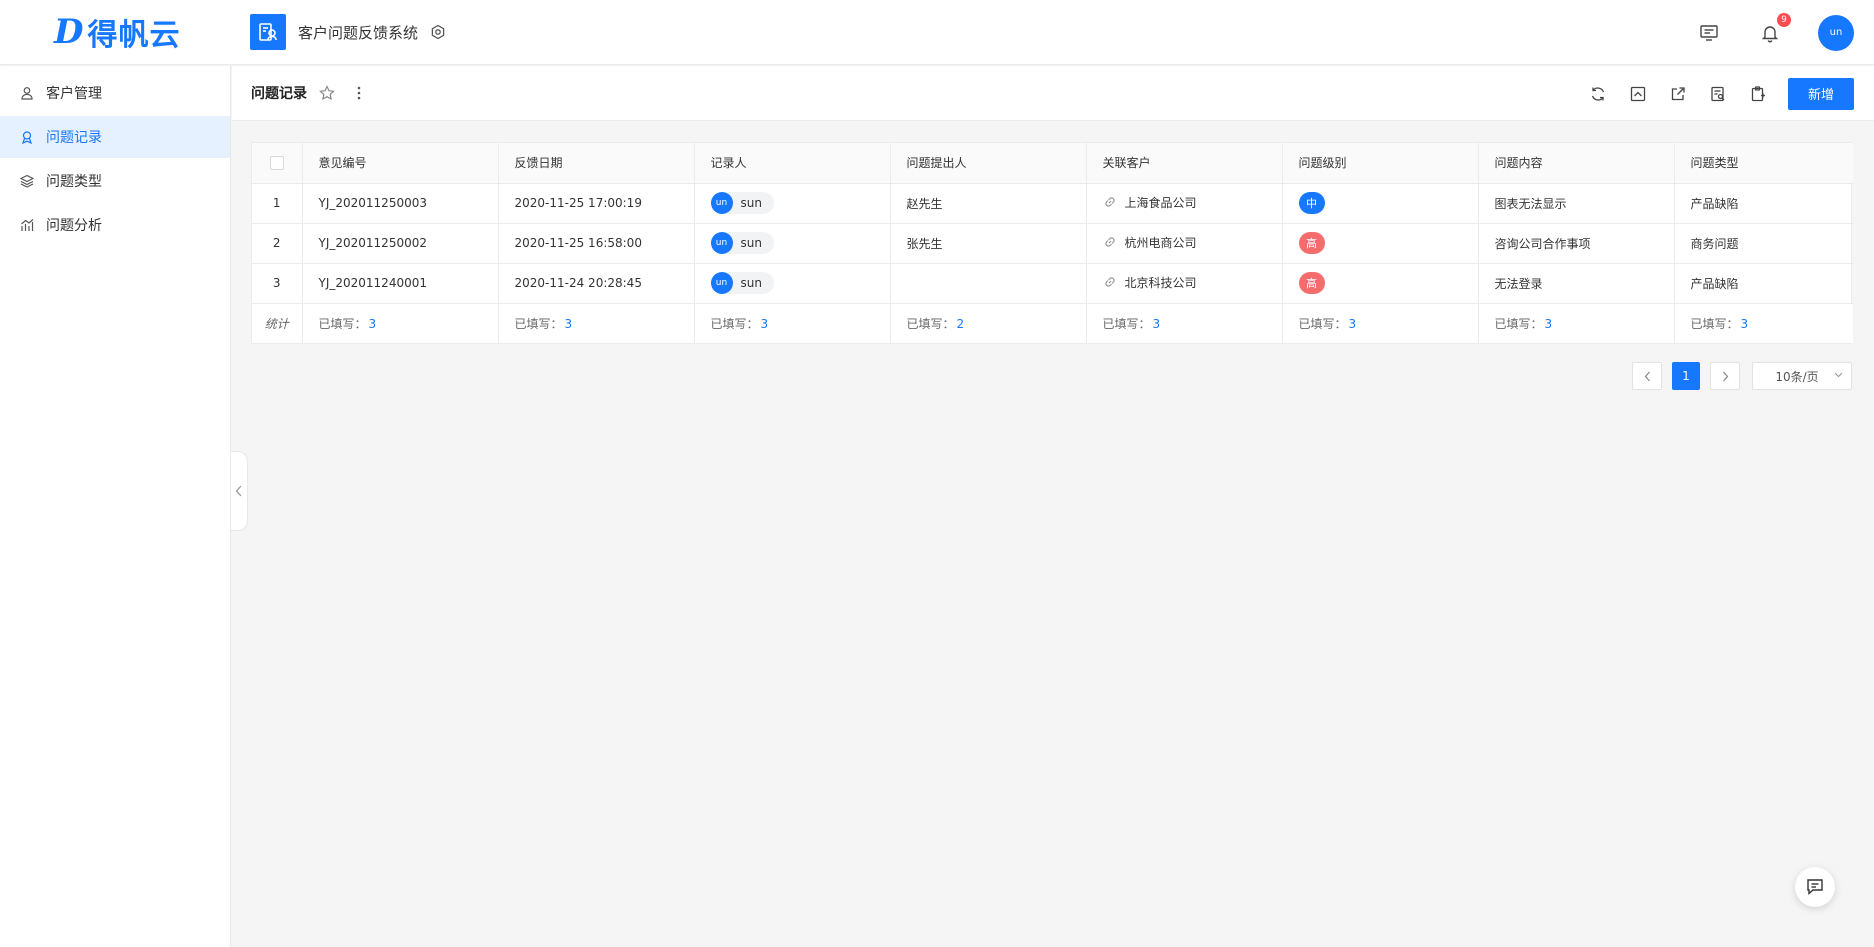 The width and height of the screenshot is (1874, 947). I want to click on logo-text: 得帆云, so click(134, 35).